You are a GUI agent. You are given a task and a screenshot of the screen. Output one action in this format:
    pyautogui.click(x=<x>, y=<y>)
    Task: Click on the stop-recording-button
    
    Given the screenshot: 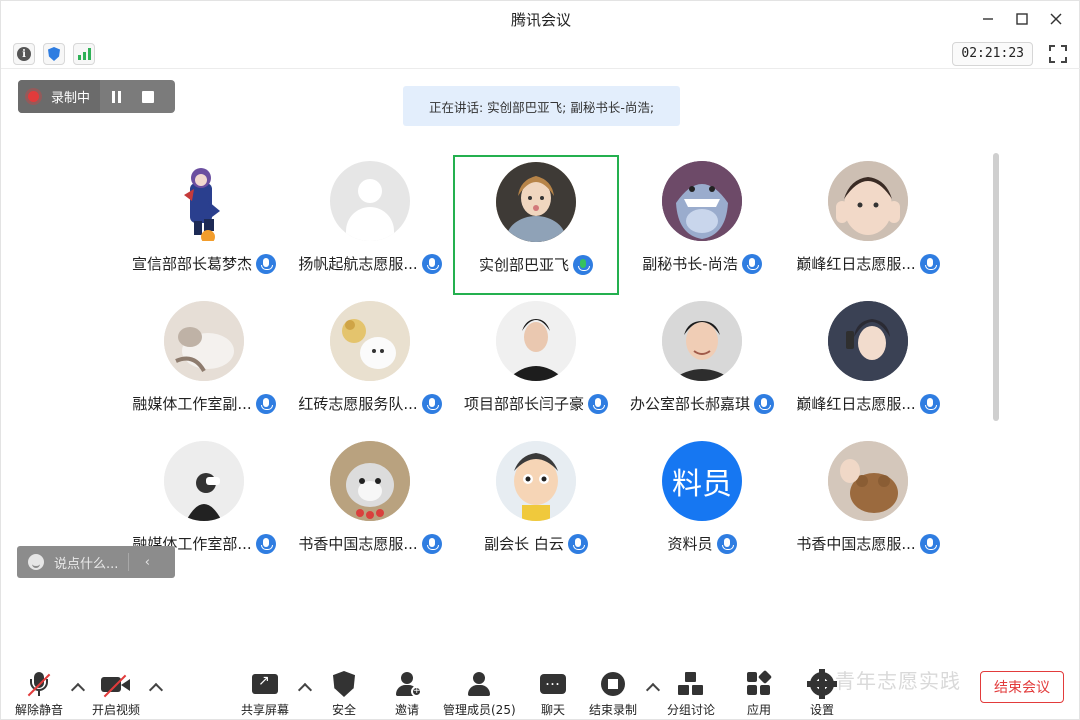 What is the action you would take?
    pyautogui.click(x=148, y=96)
    